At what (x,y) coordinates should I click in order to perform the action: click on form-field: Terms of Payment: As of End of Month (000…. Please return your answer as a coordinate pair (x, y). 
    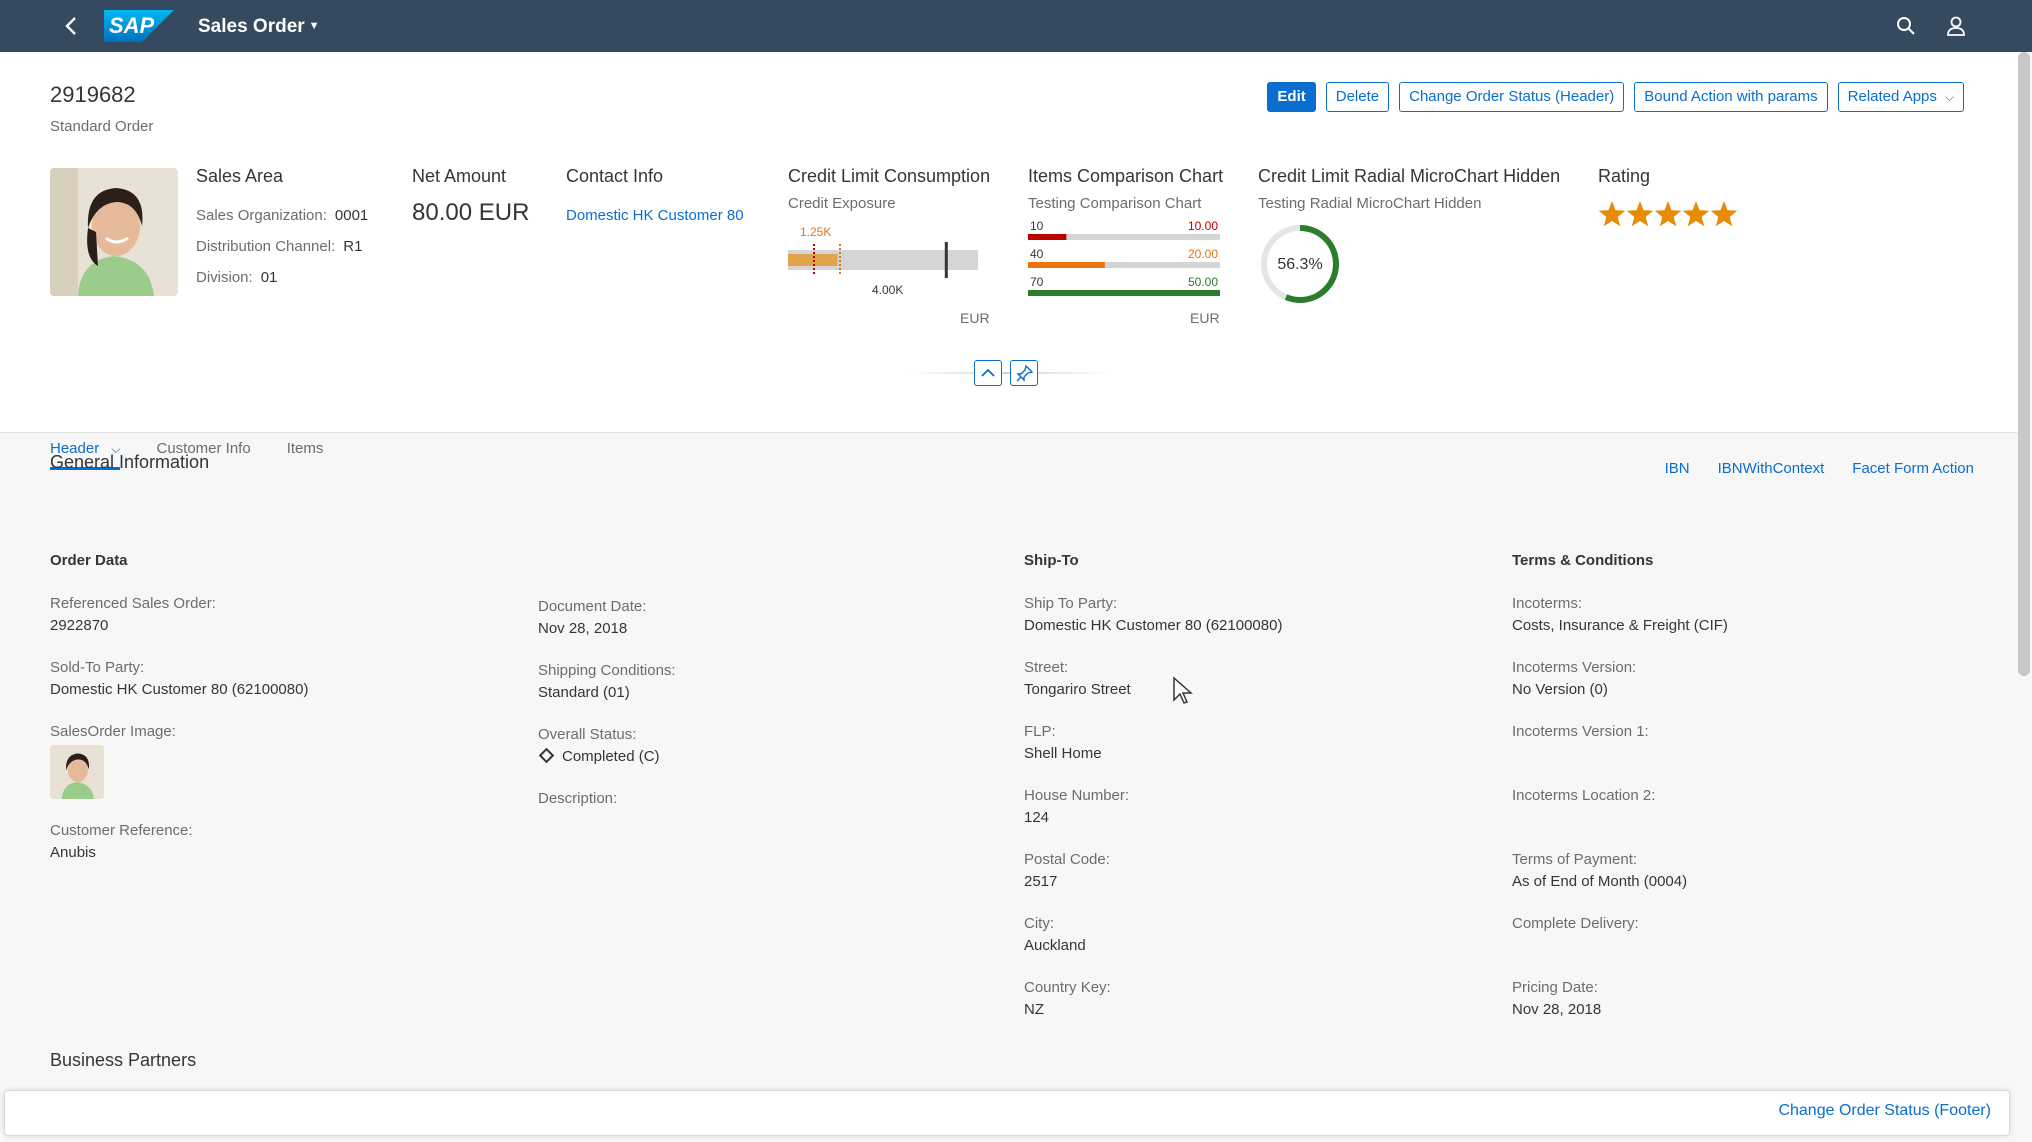
    Looking at the image, I should click on (1600, 870).